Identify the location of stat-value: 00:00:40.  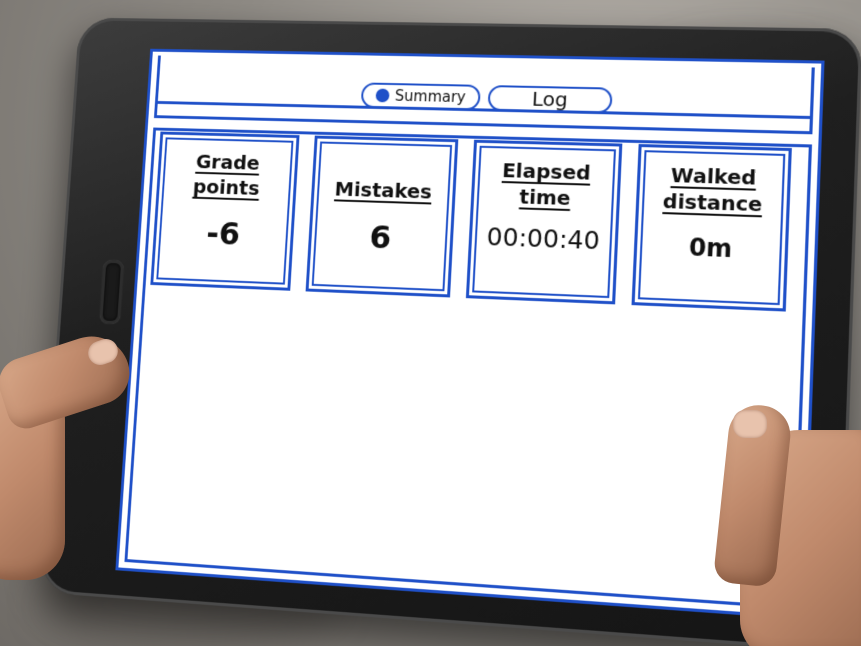
(543, 239).